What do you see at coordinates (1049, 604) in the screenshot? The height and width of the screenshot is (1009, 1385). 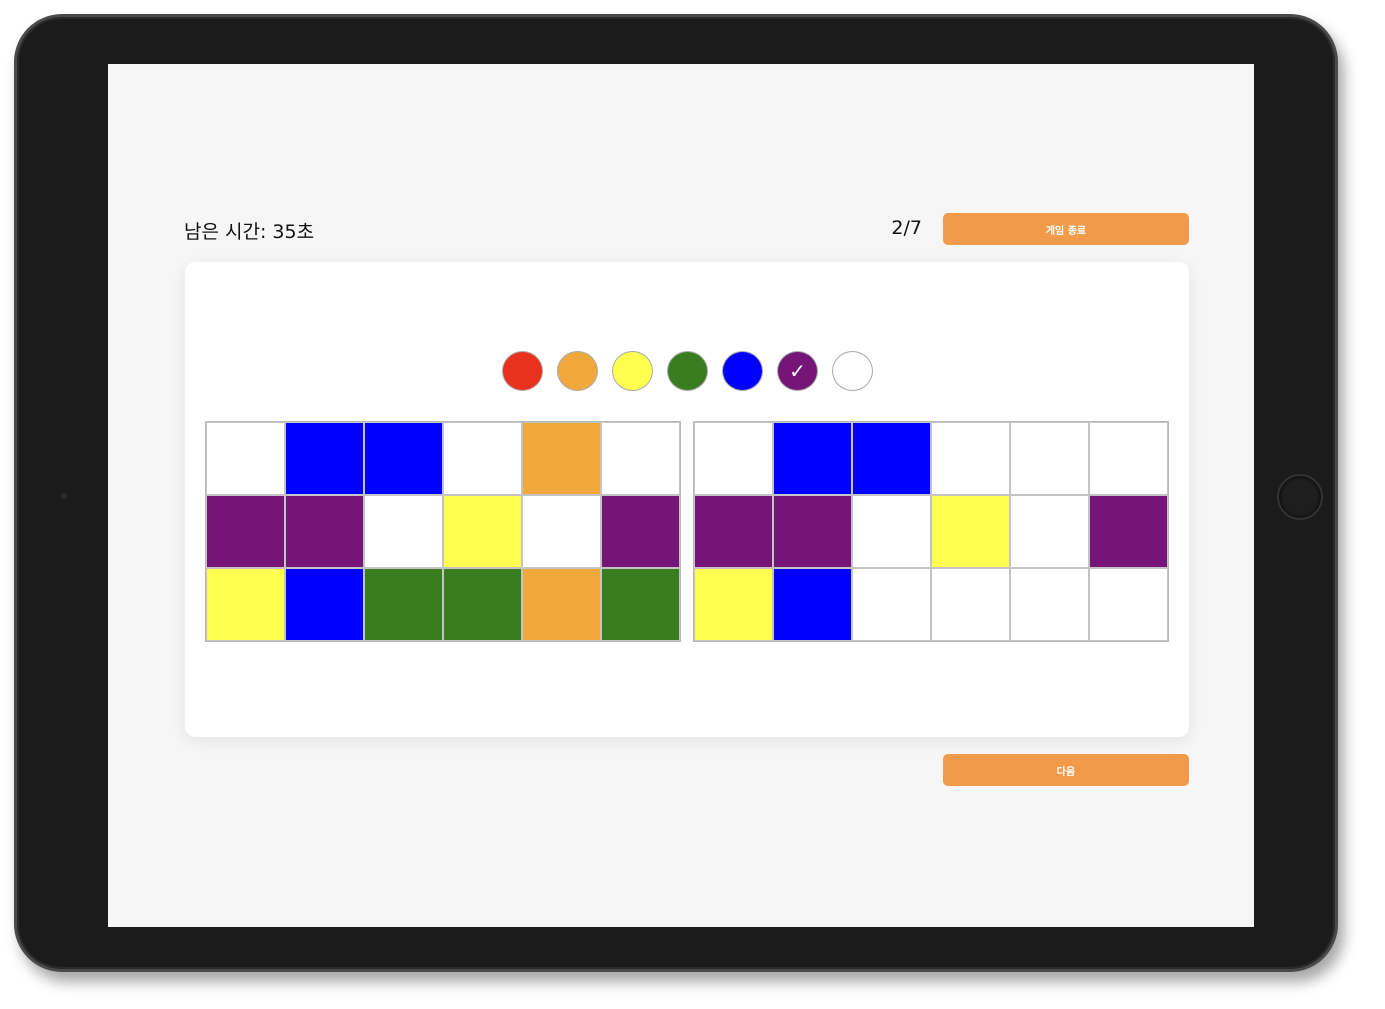 I see `answer-cell-r2-c4` at bounding box center [1049, 604].